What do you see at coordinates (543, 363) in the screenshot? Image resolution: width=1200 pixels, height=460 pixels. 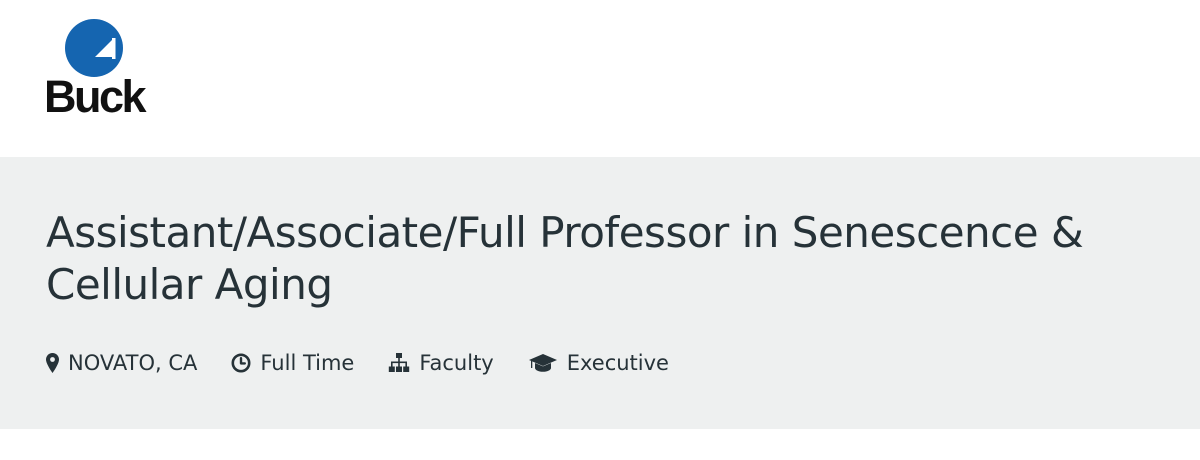 I see `graduation-cap-icon` at bounding box center [543, 363].